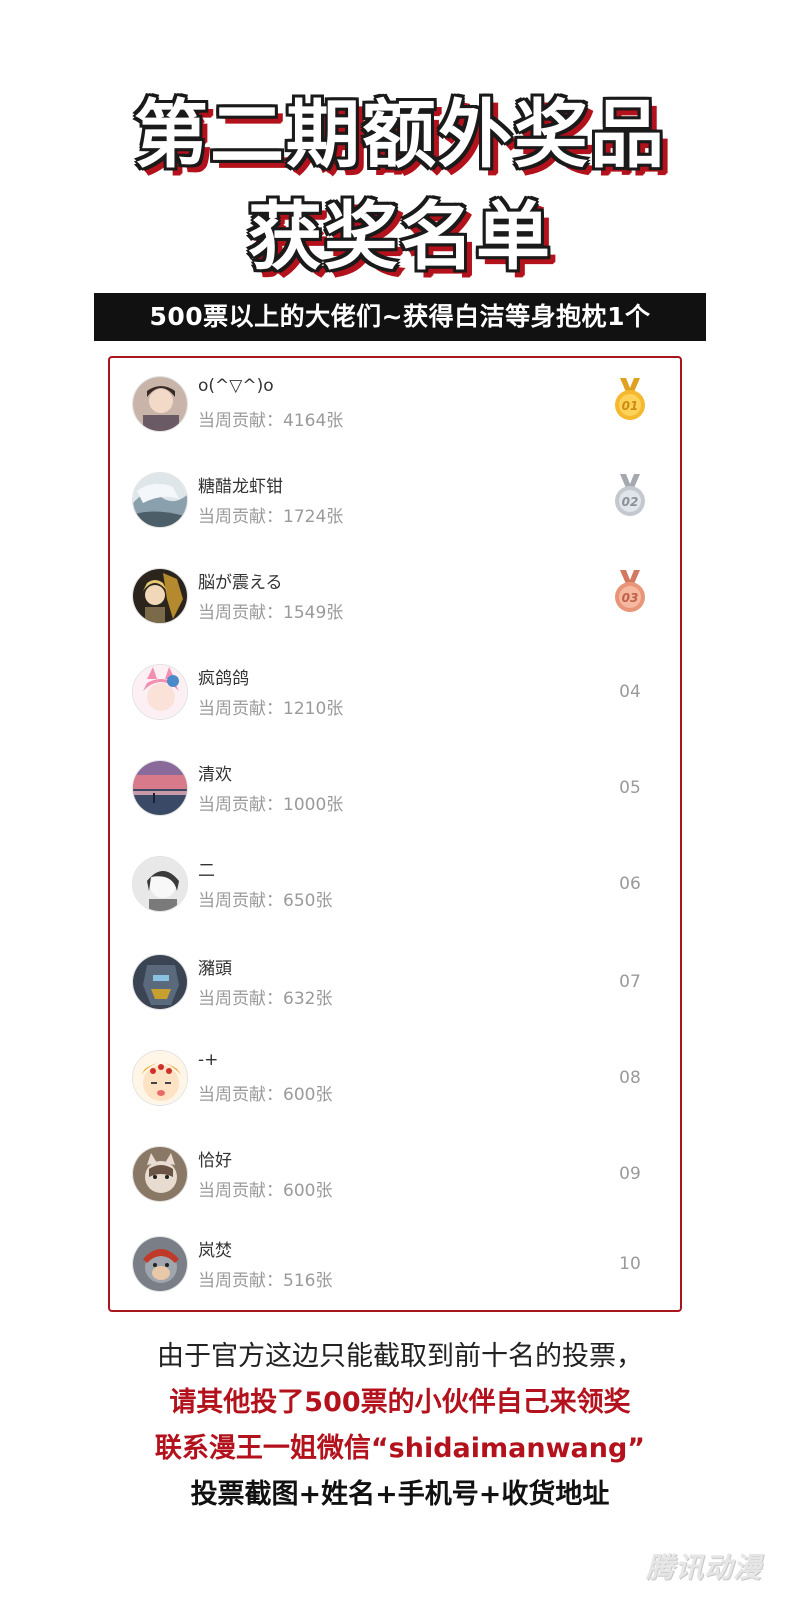 Image resolution: width=800 pixels, height=1600 pixels. Describe the element at coordinates (630, 692) in the screenshot. I see `rank-number: 04` at that location.